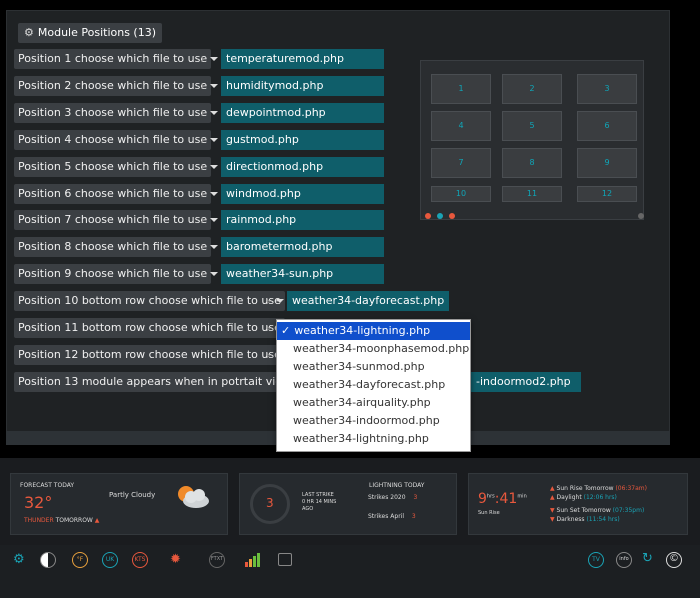  What do you see at coordinates (302, 112) in the screenshot?
I see `position-file-select: dewpointmod.php` at bounding box center [302, 112].